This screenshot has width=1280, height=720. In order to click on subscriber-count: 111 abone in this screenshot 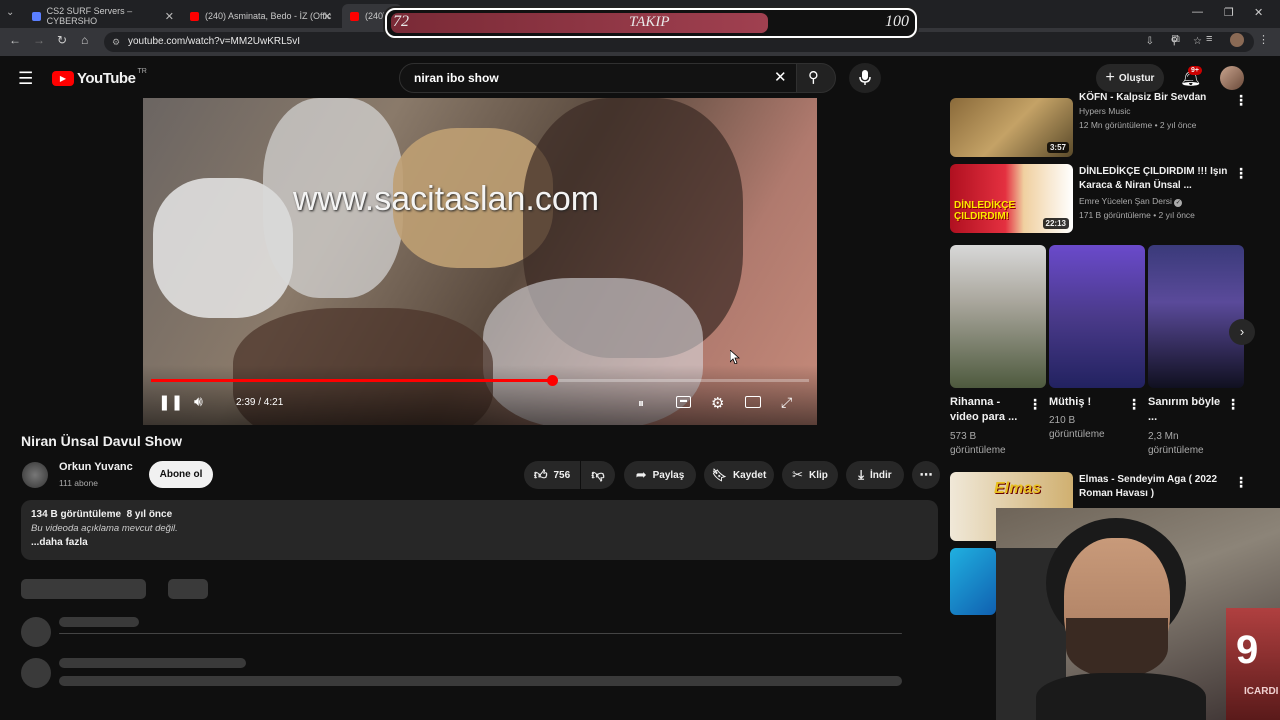, I will do `click(78, 483)`.